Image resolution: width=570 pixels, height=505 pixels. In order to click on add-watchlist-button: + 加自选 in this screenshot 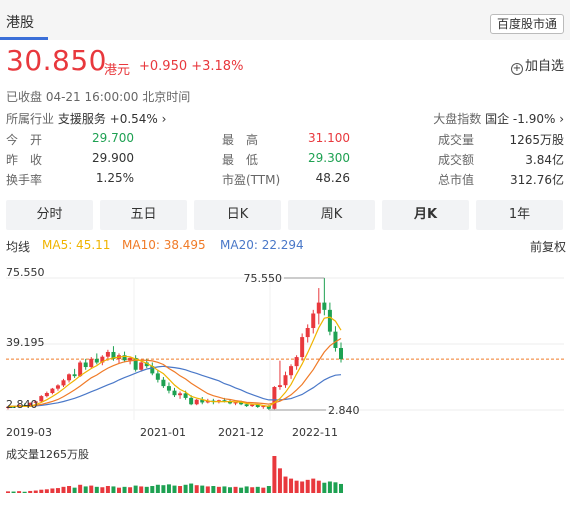, I will do `click(537, 65)`.